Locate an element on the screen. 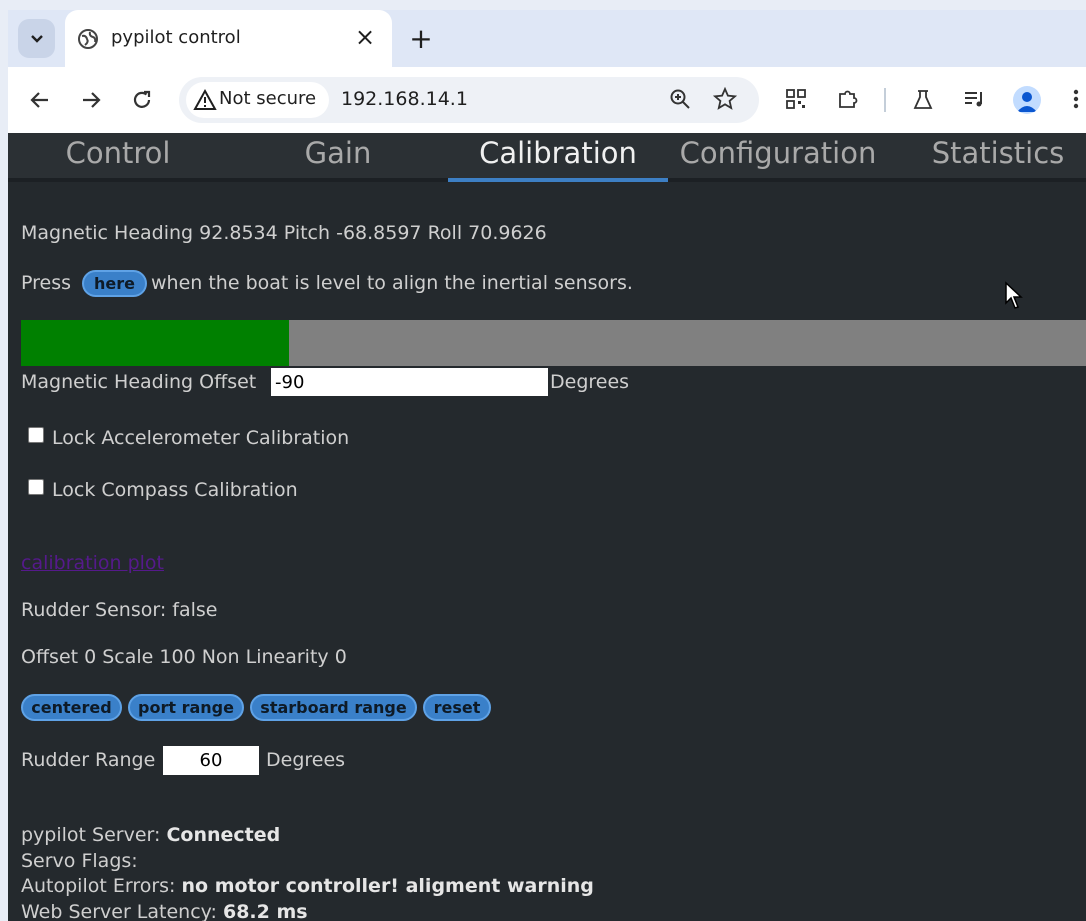 This screenshot has height=921, width=1086. port-range-label: port range is located at coordinates (186, 707).